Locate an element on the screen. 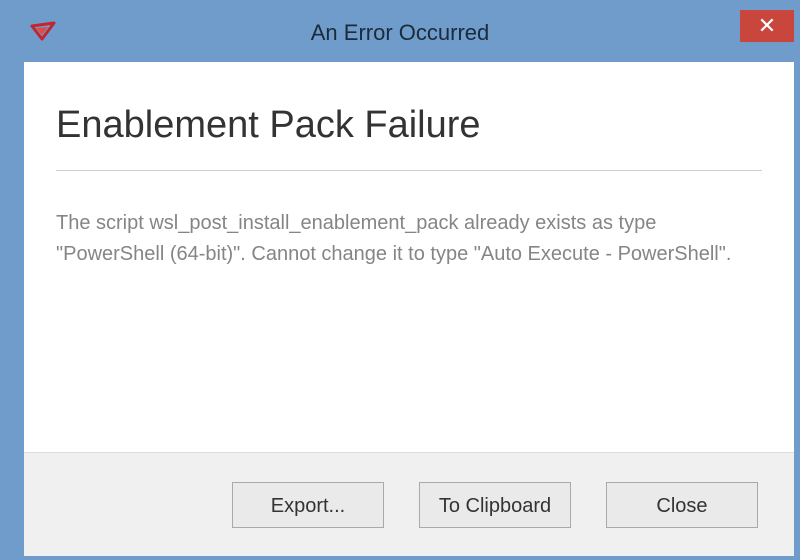 This screenshot has height=560, width=800. window-title: An Error Occurred is located at coordinates (400, 32).